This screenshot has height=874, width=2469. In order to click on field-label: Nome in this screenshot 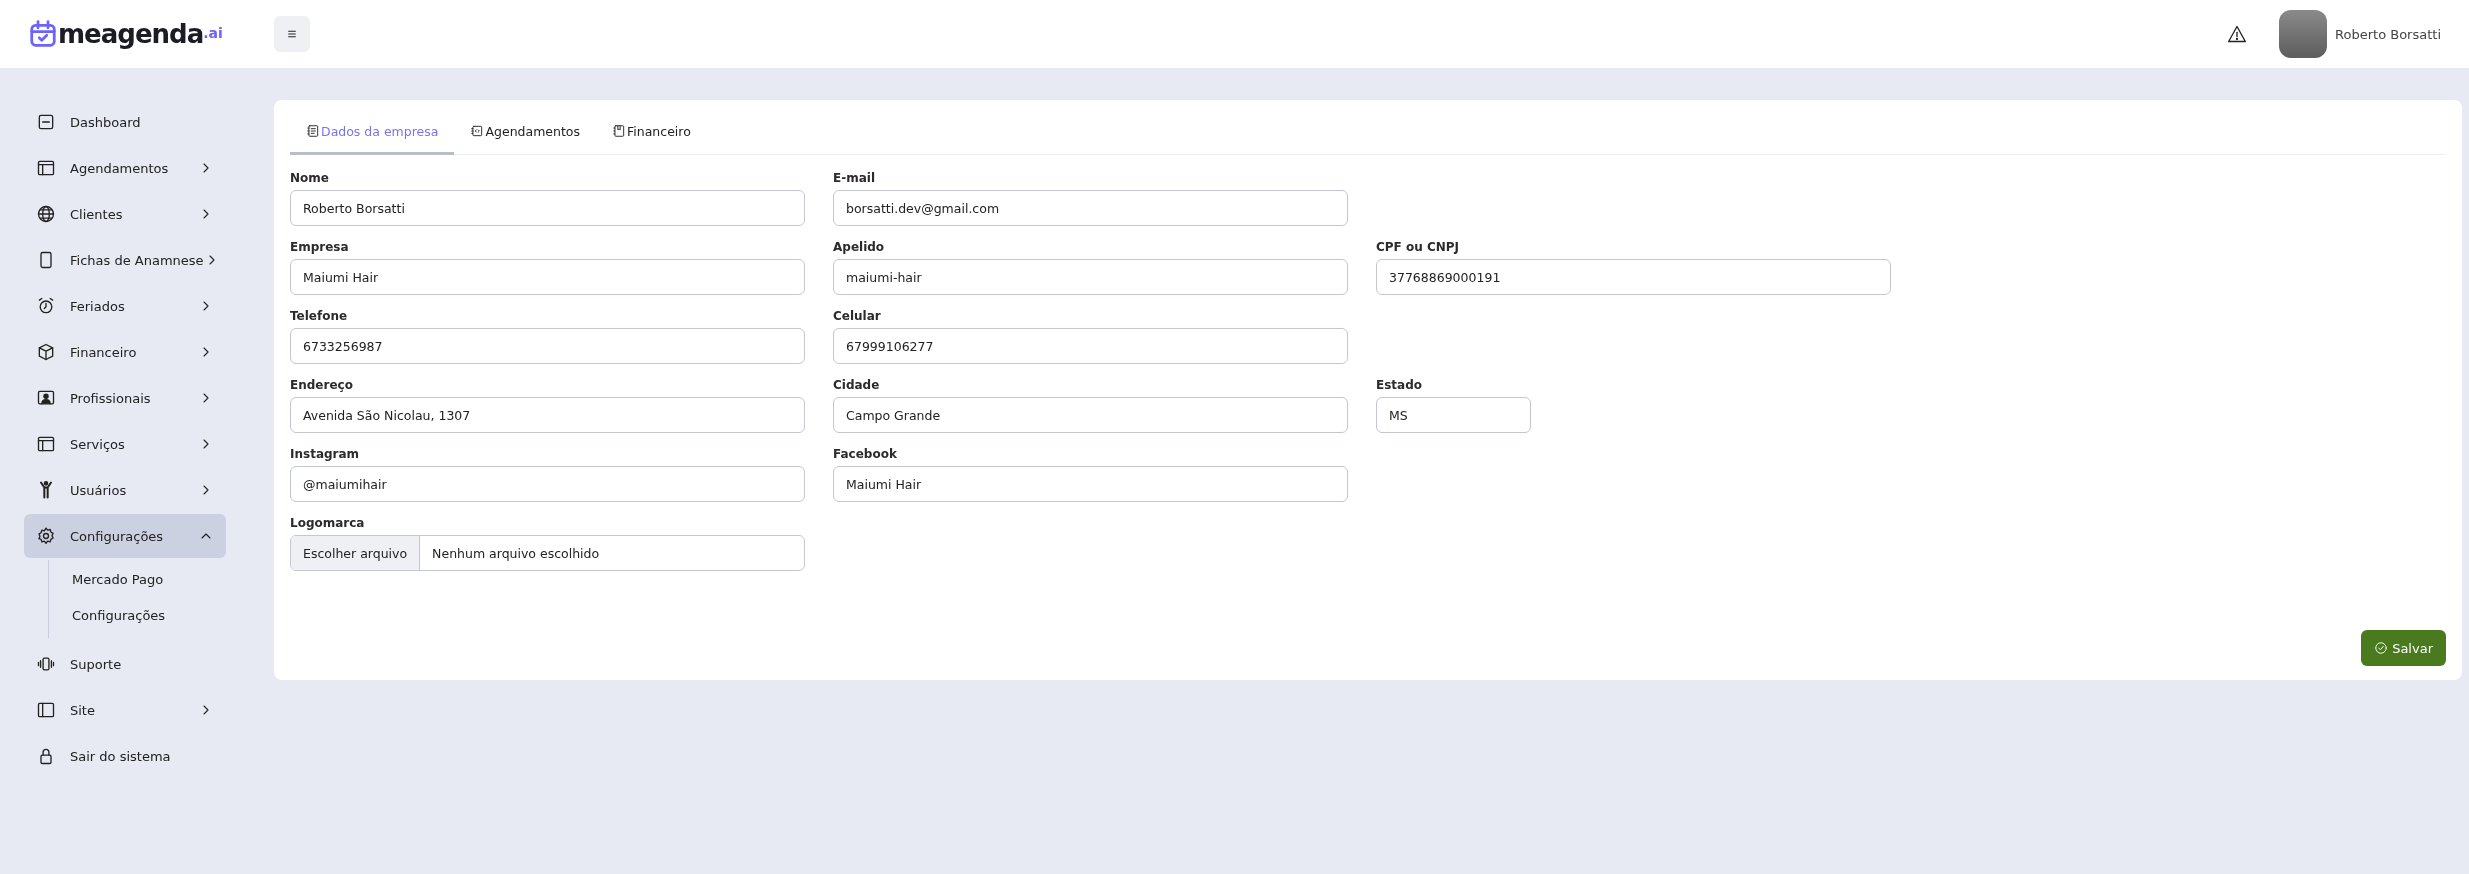, I will do `click(310, 178)`.